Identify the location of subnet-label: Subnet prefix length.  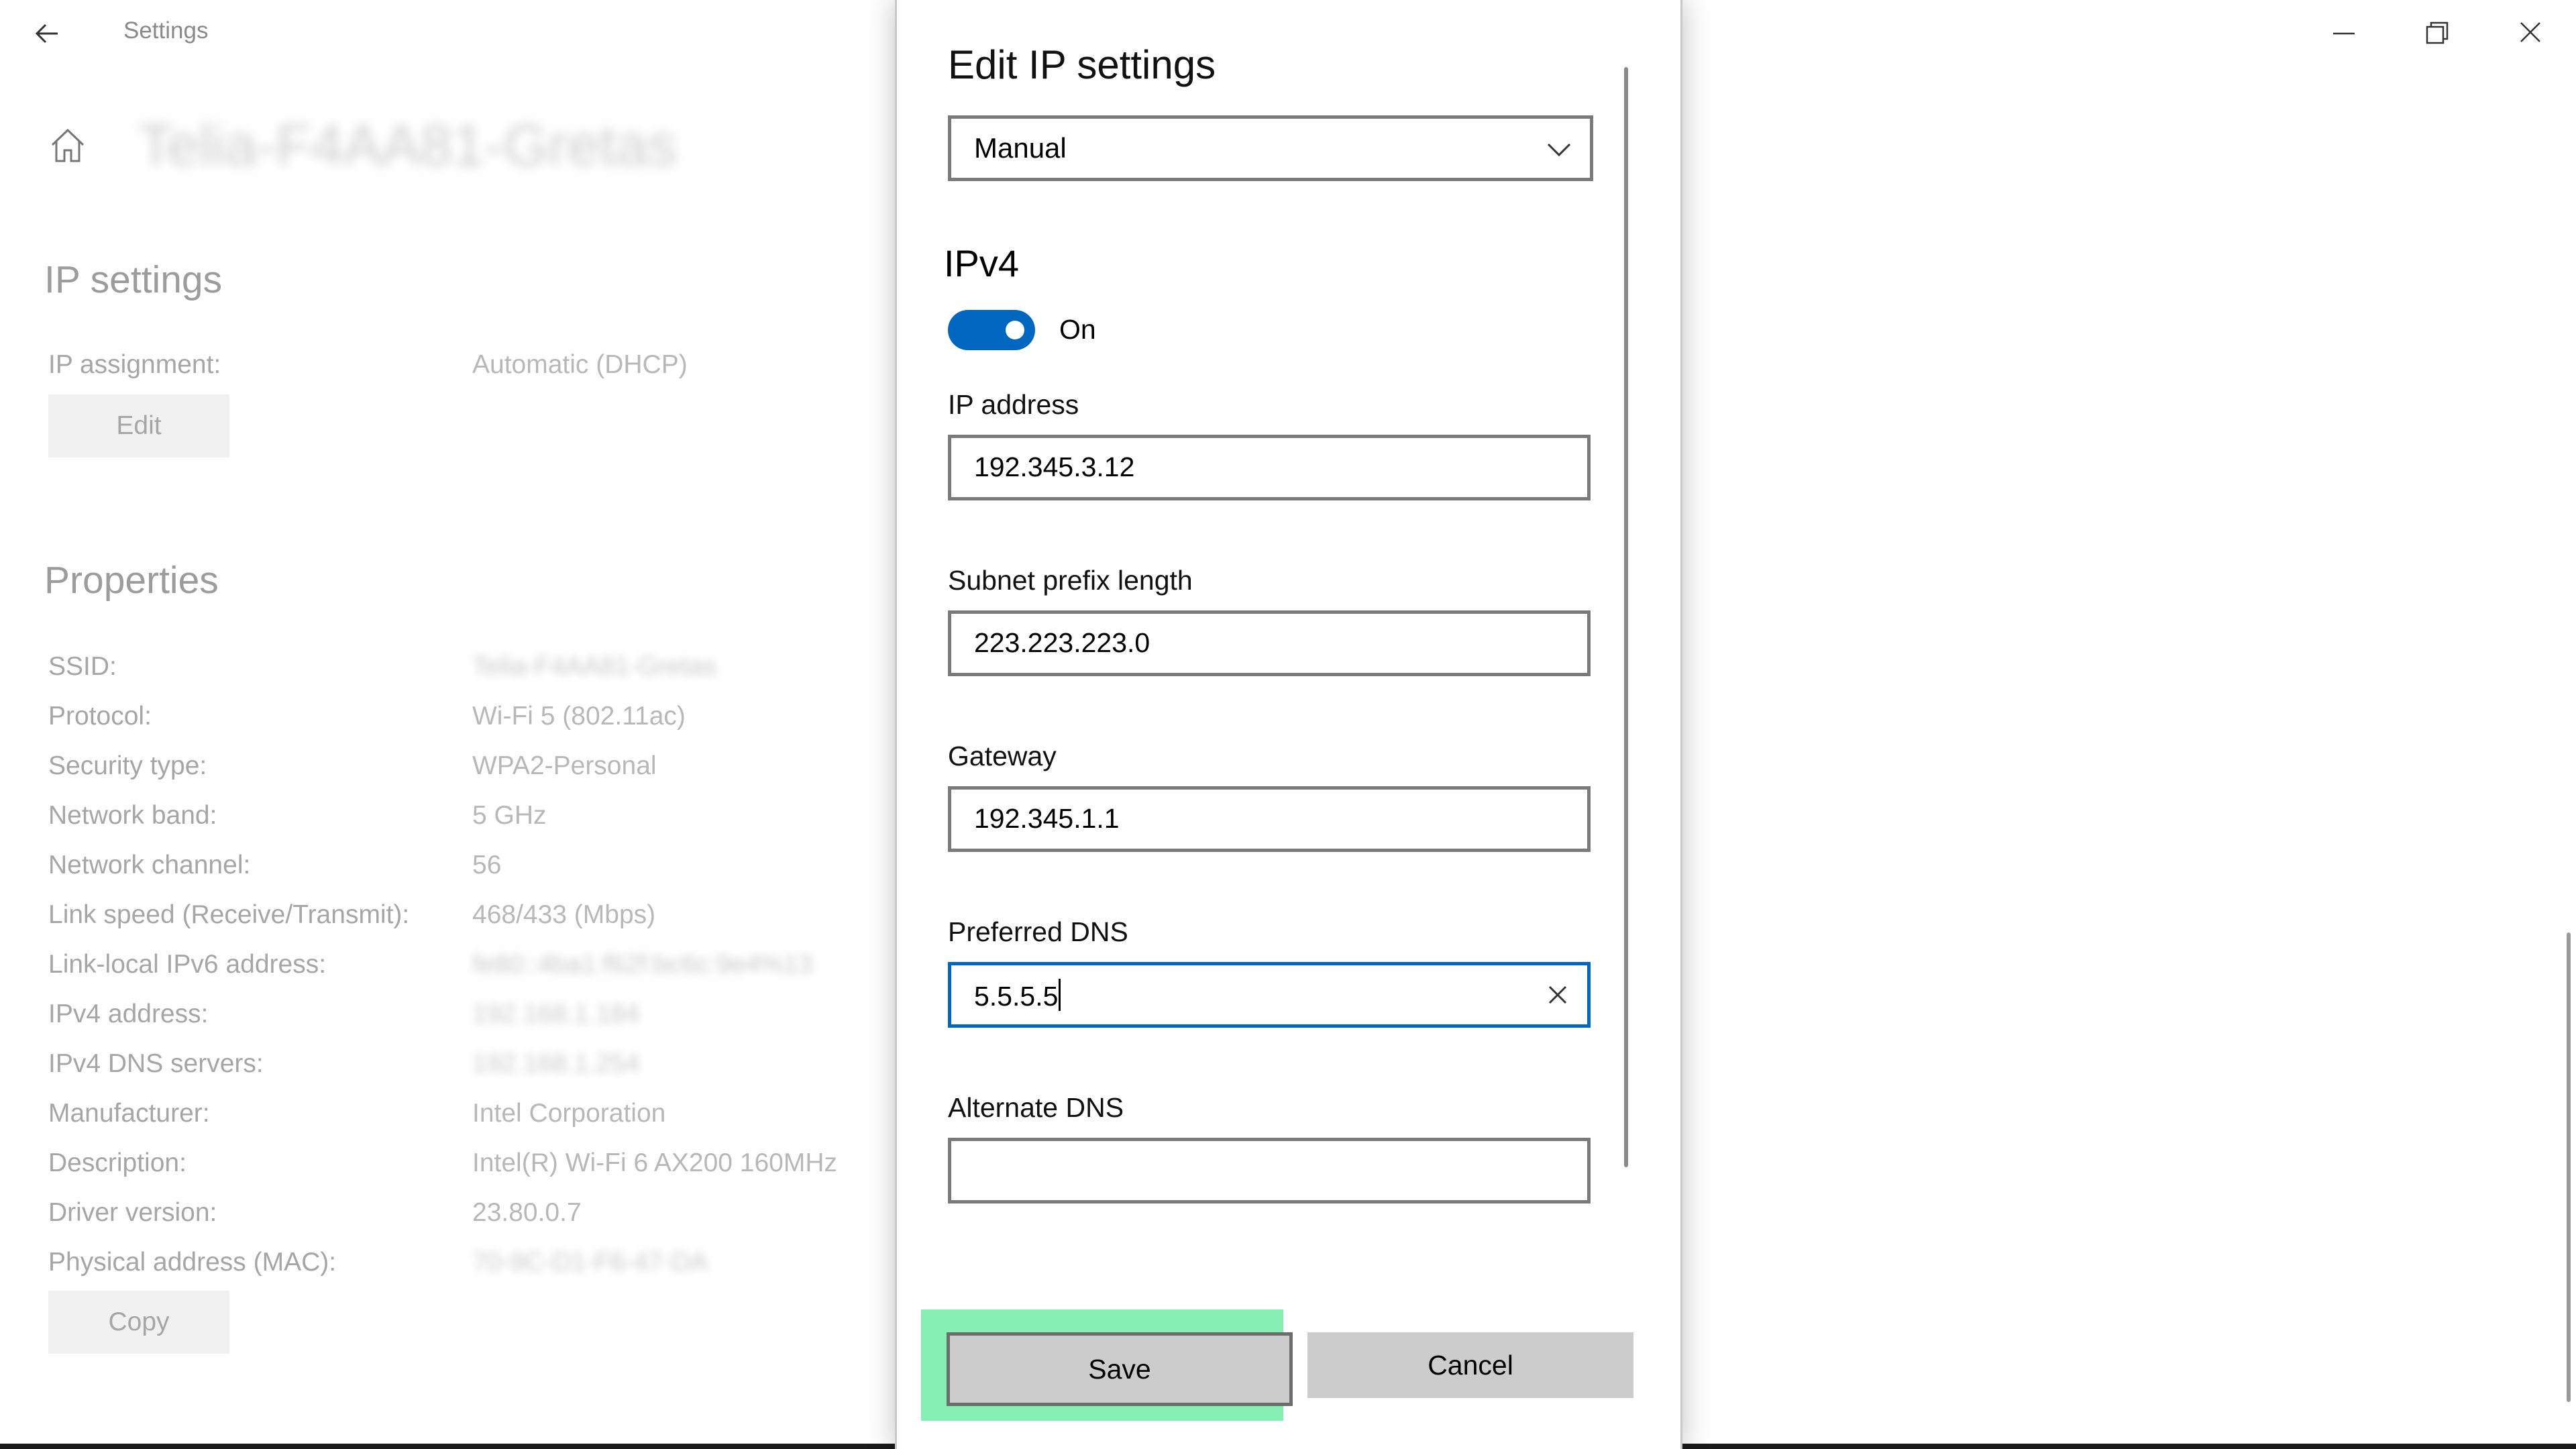
(1070, 580).